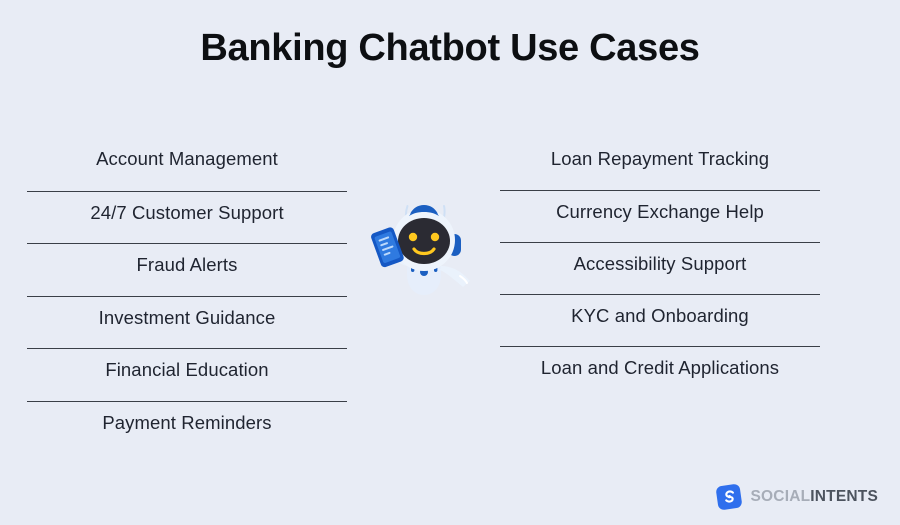 The width and height of the screenshot is (900, 525). Describe the element at coordinates (660, 158) in the screenshot. I see `list-item: Loan Repayment Tracking` at that location.